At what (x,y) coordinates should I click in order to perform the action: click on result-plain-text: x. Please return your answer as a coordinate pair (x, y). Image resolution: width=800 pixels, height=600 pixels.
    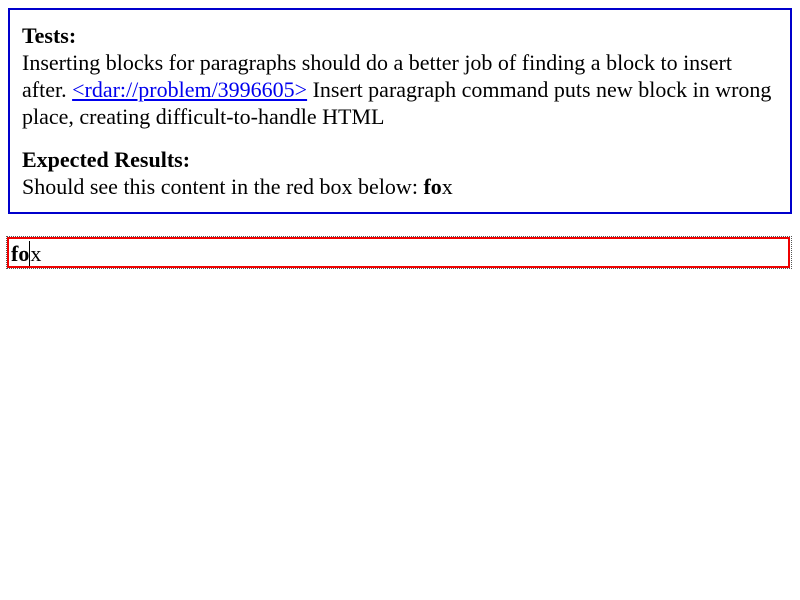
    Looking at the image, I should click on (36, 253).